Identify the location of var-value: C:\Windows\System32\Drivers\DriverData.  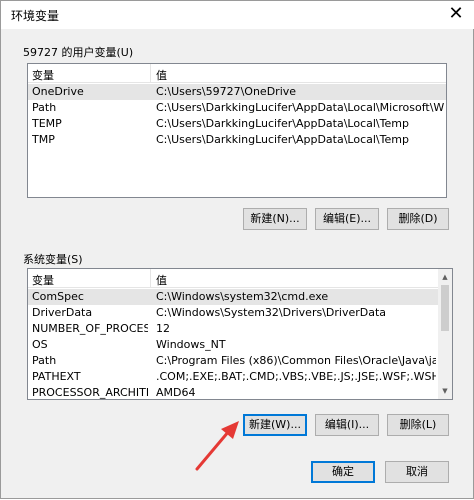
(271, 312).